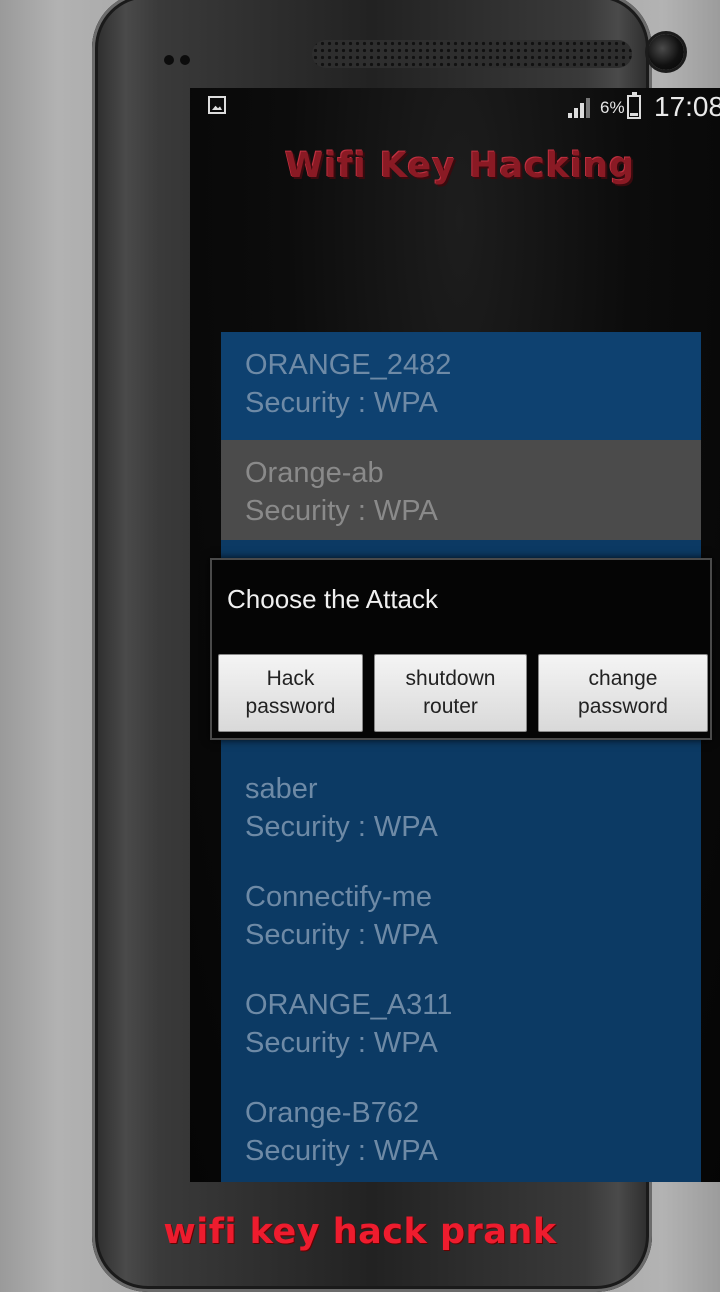 The height and width of the screenshot is (1292, 720). I want to click on network-item: Orange-B762 Security : WPA, so click(461, 1131).